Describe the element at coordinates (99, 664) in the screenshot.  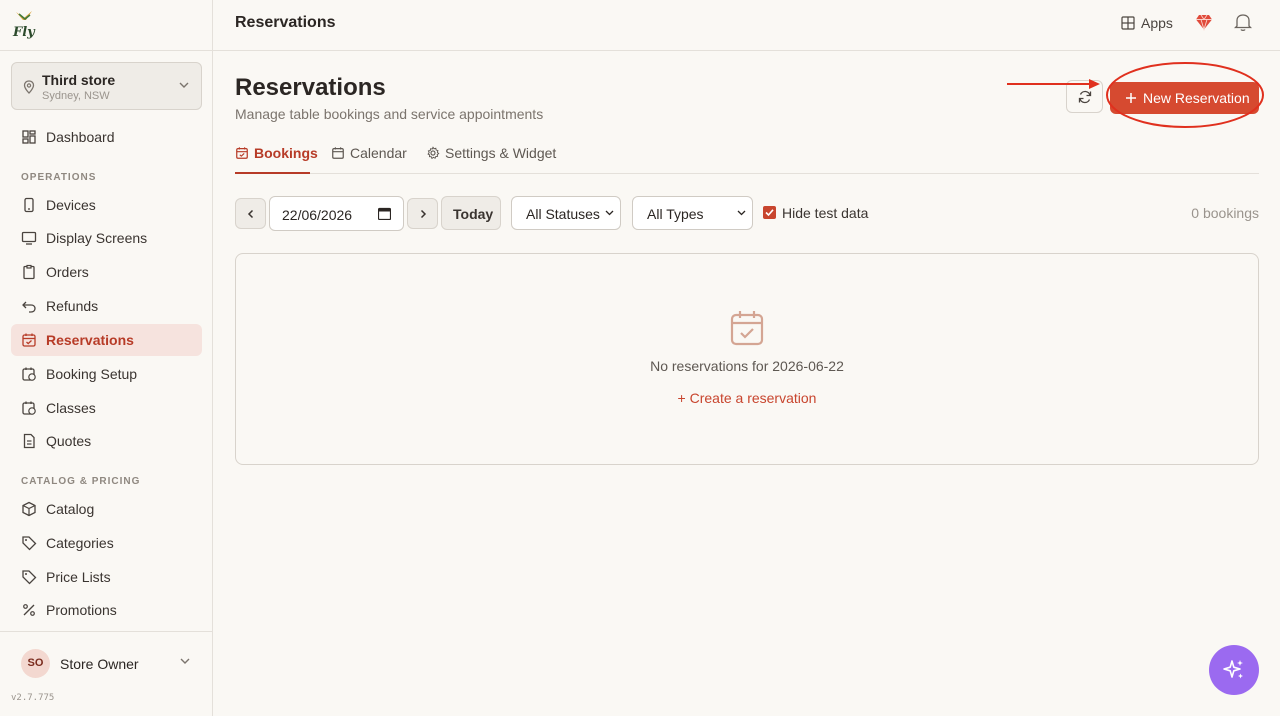
I see `user-name: Store Owner` at that location.